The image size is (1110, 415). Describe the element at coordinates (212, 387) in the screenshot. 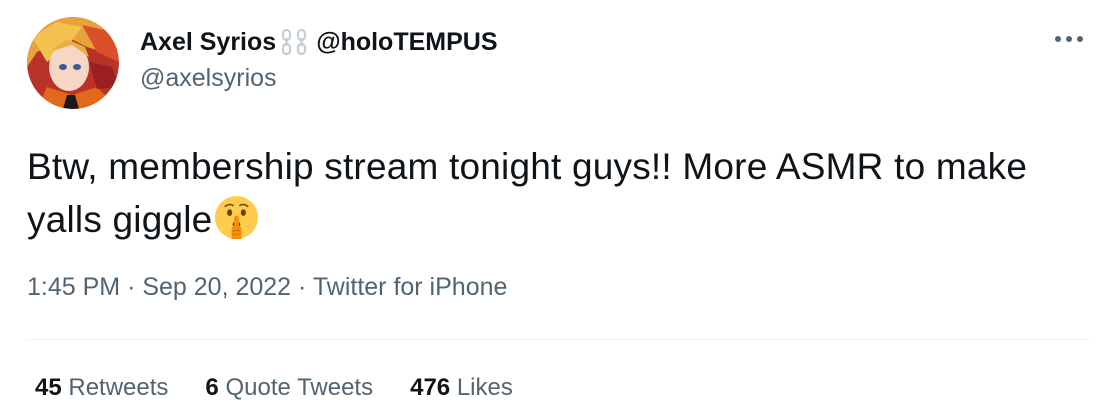

I see `quote-tweets-count: 6` at that location.